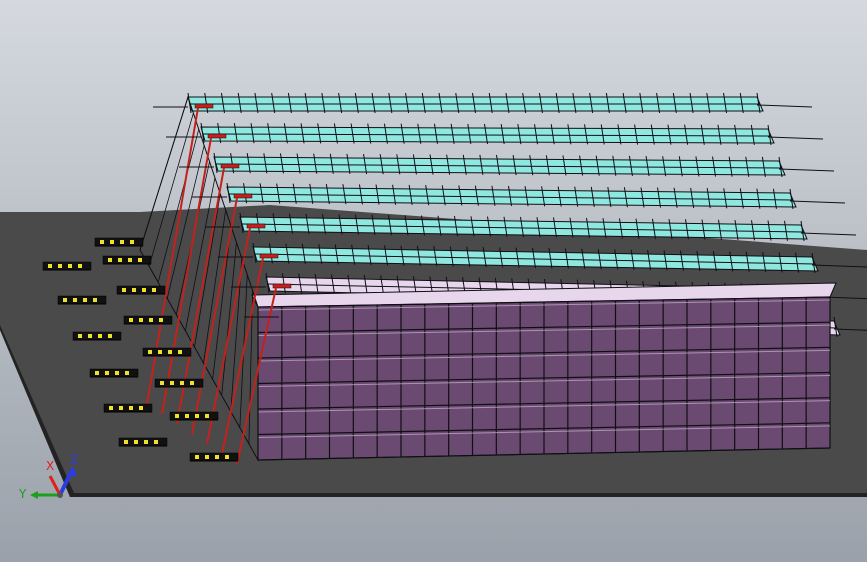  I want to click on y-axis-label: Y, so click(22, 494).